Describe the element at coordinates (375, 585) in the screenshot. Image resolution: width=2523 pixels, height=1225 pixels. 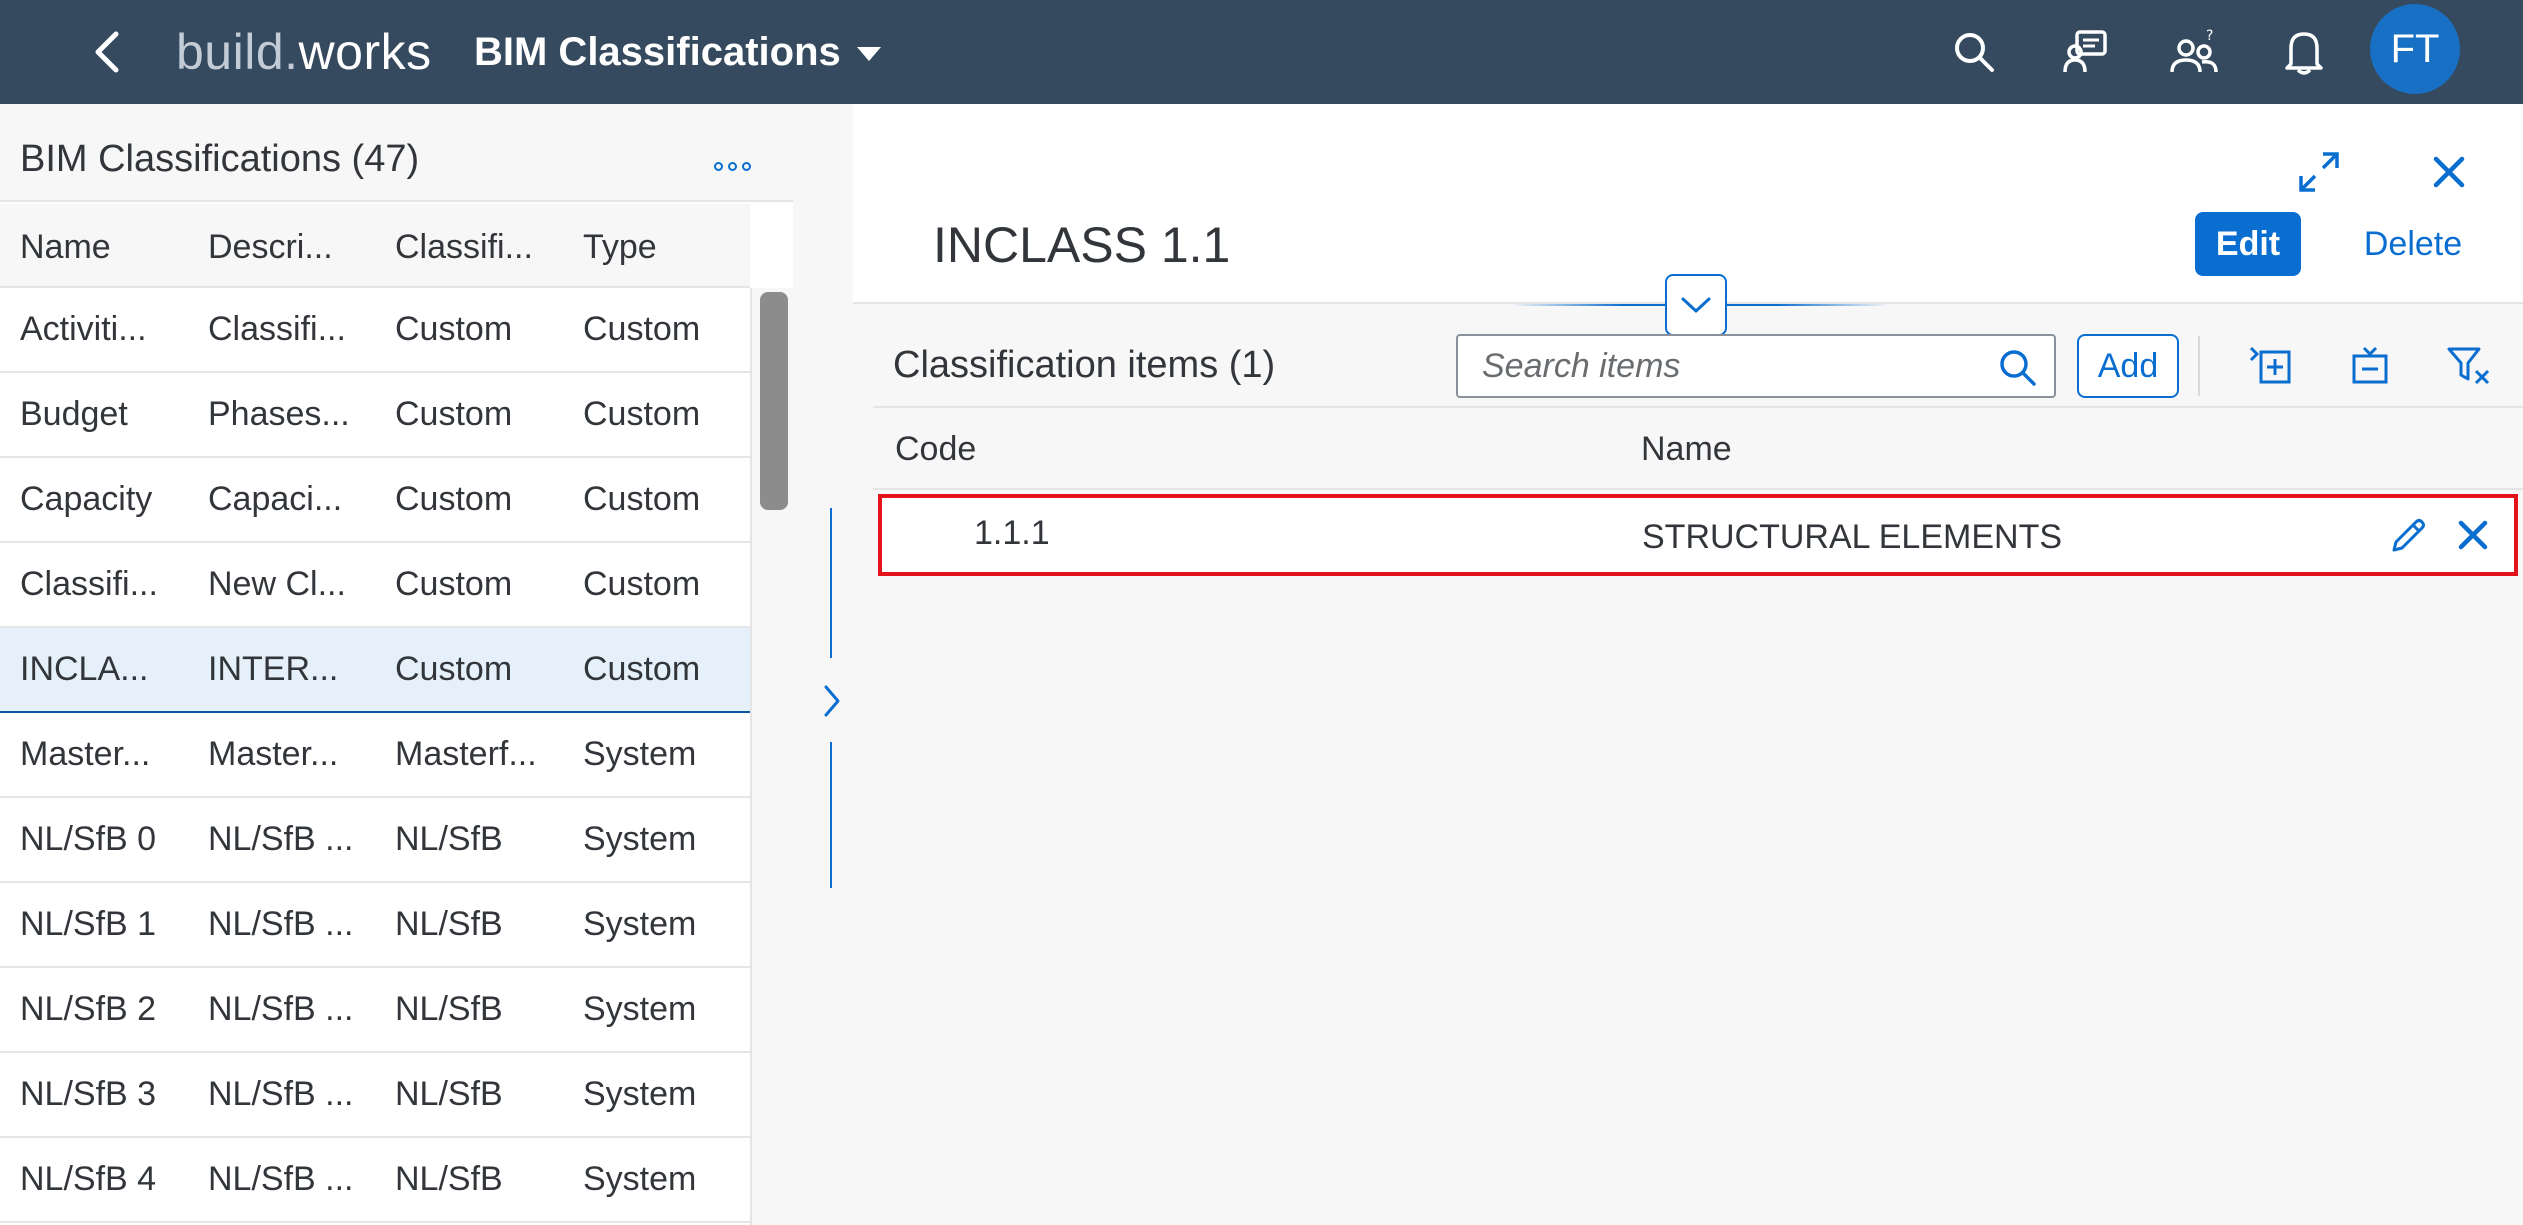
I see `table-row: Classifi... New Cl... Custom Custom` at that location.